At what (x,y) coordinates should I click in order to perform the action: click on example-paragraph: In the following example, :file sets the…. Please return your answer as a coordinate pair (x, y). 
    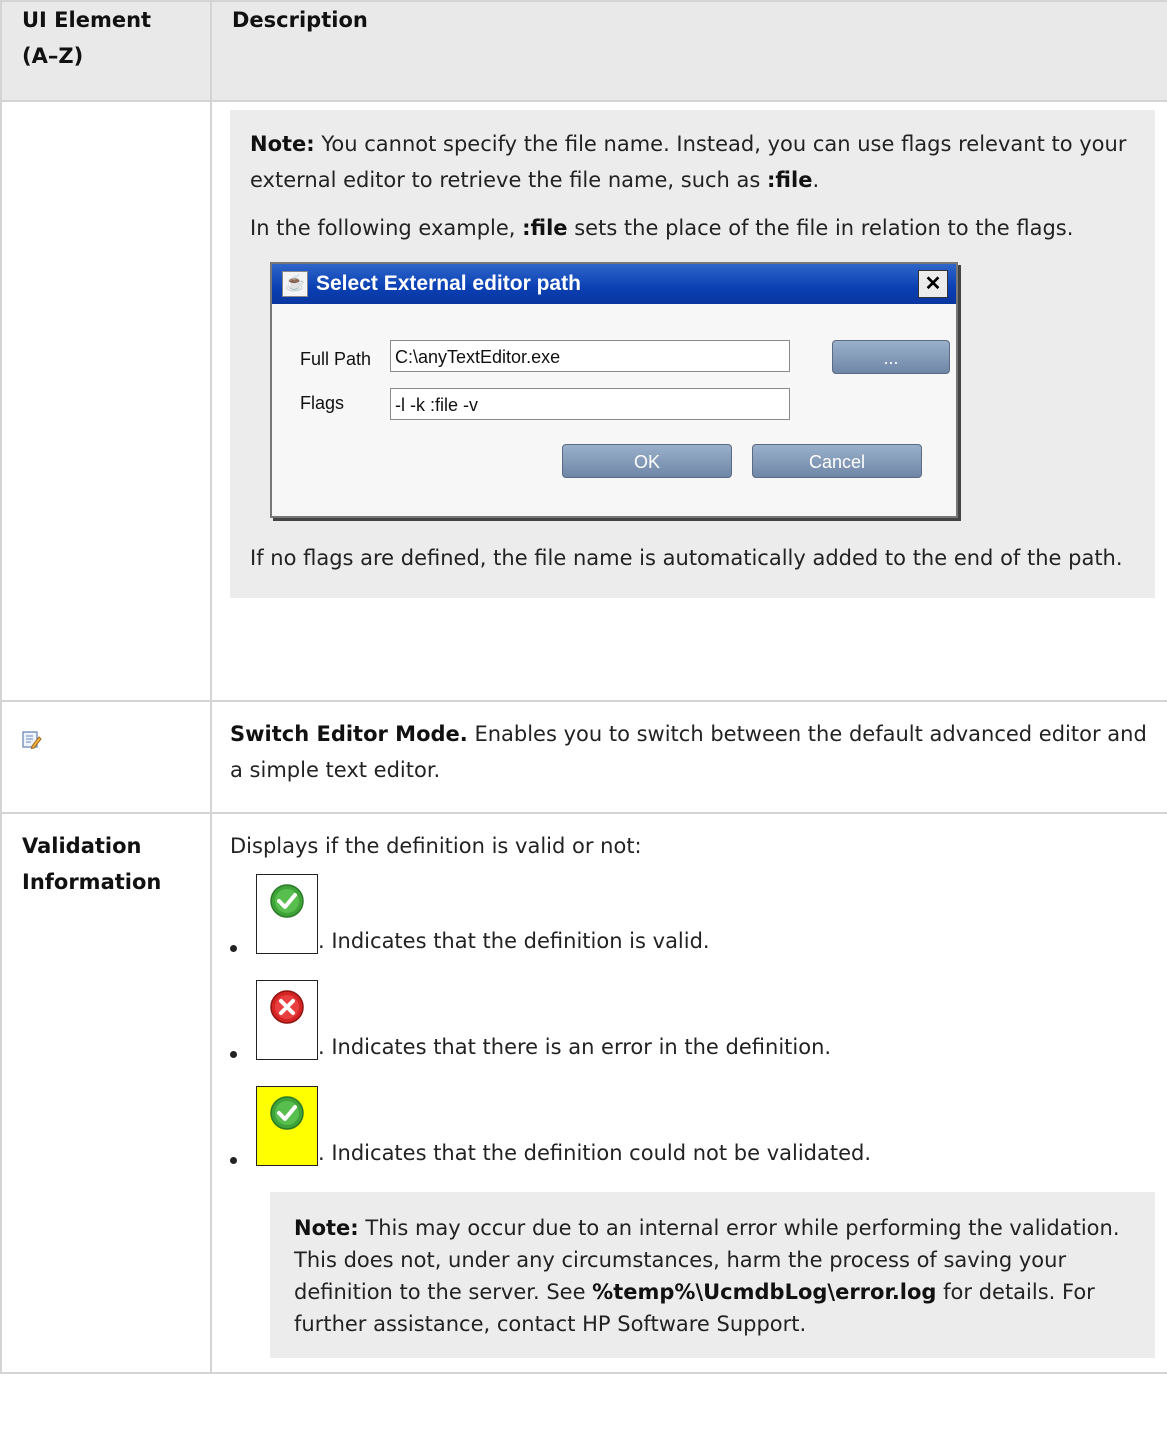
    Looking at the image, I should click on (662, 228).